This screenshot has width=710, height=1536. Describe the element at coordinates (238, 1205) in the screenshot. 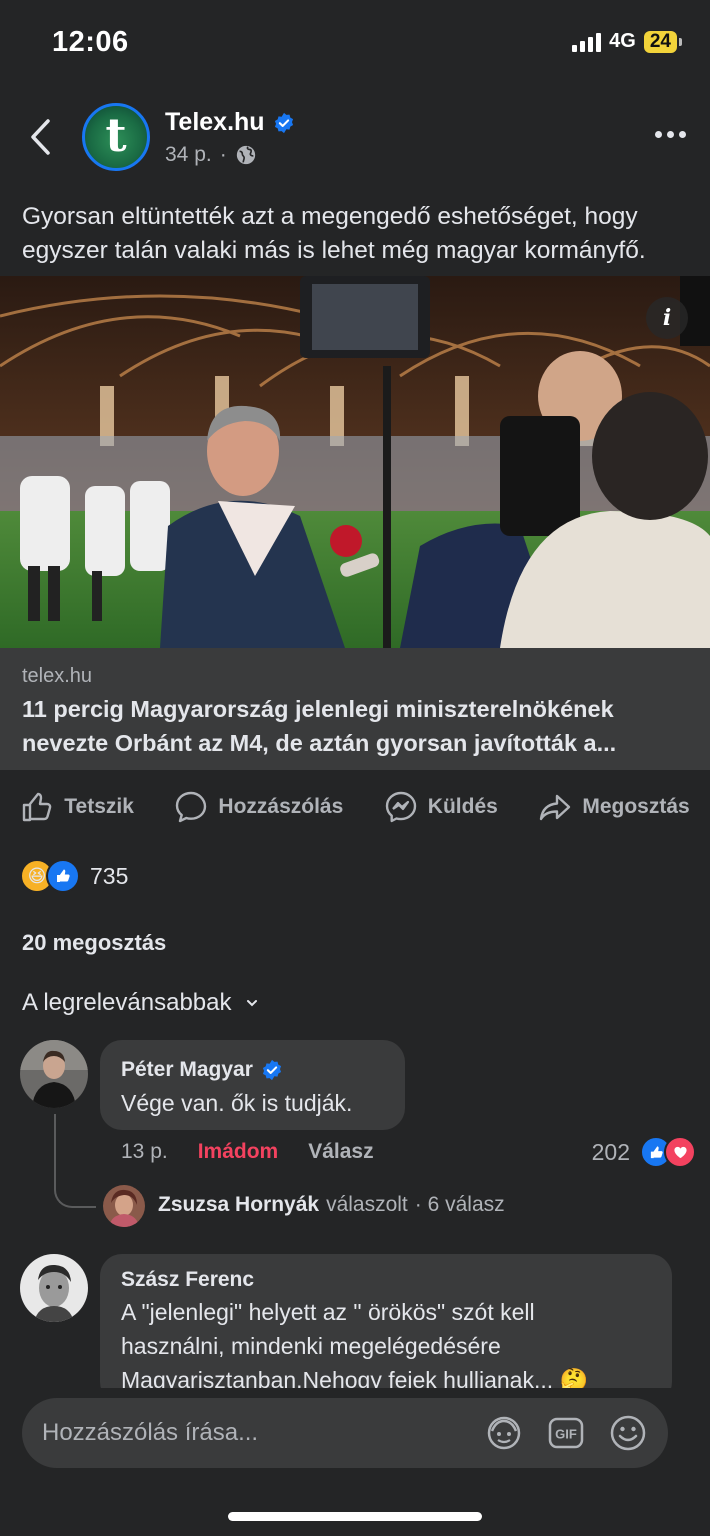

I see `reply-author: Zsuzsa Hornyák` at that location.